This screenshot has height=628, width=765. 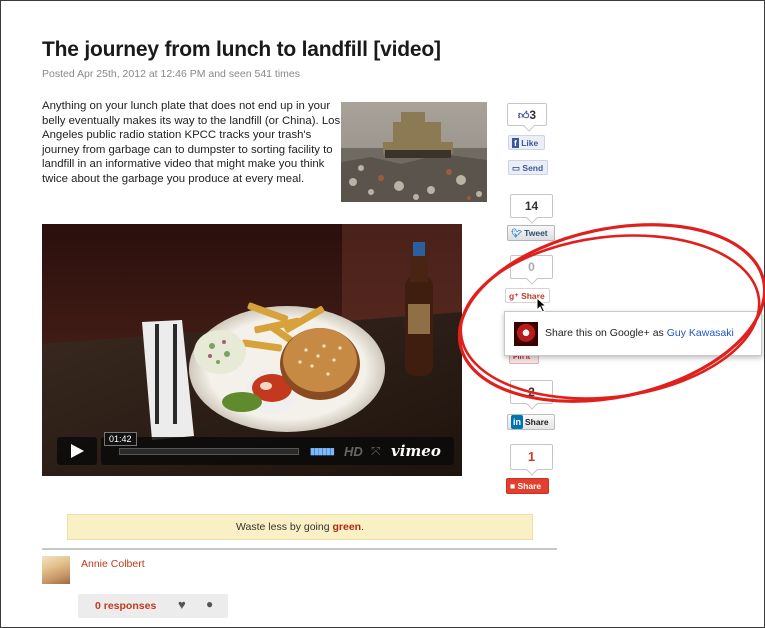 What do you see at coordinates (531, 392) in the screenshot?
I see `linkedin-count: 2` at bounding box center [531, 392].